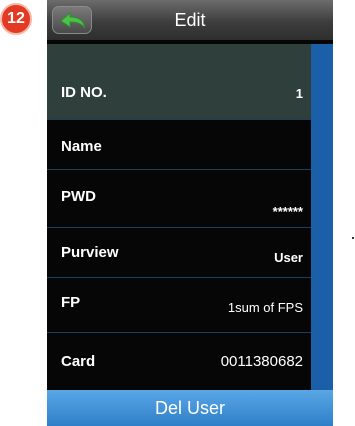 The height and width of the screenshot is (426, 355). I want to click on purview-row: Purview User, so click(179, 253).